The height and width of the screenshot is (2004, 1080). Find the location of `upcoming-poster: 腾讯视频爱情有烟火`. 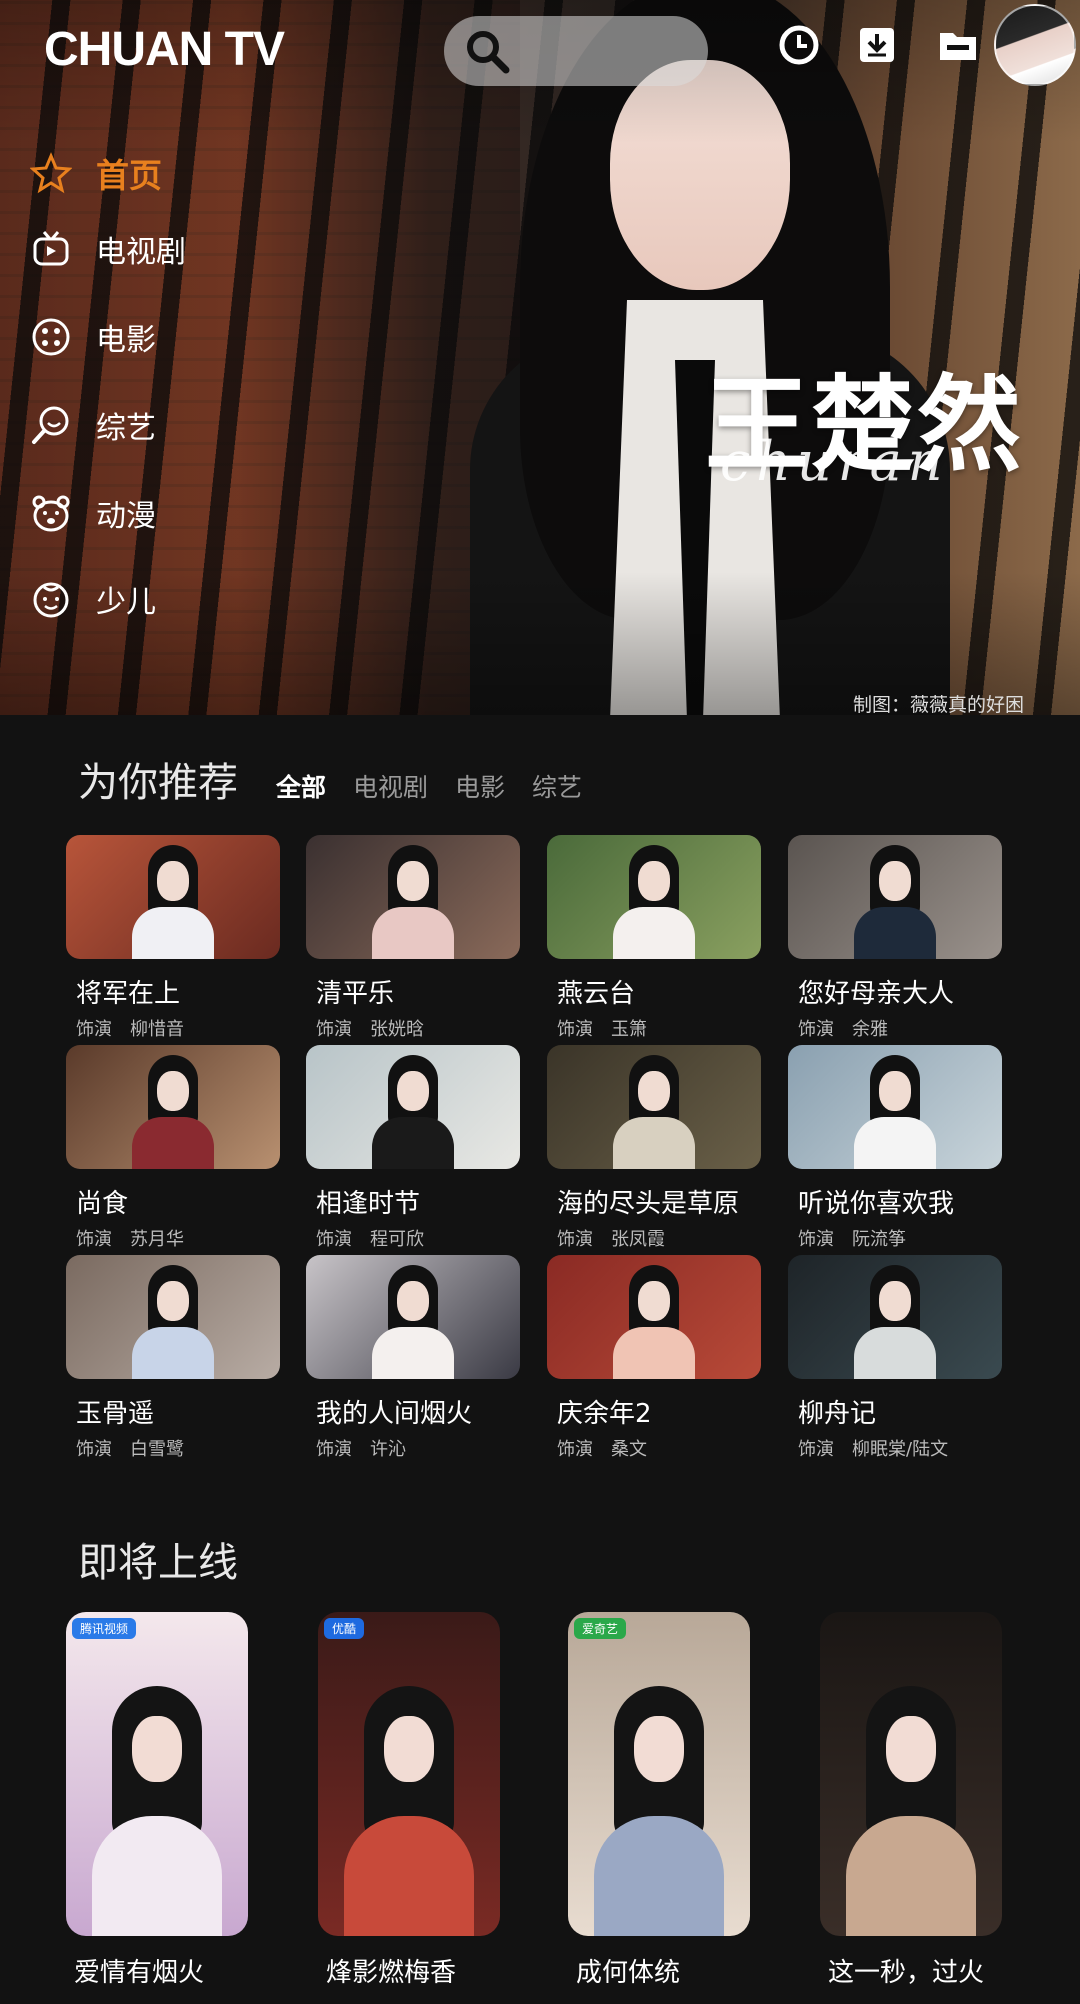

upcoming-poster: 腾讯视频爱情有烟火 is located at coordinates (157, 1800).